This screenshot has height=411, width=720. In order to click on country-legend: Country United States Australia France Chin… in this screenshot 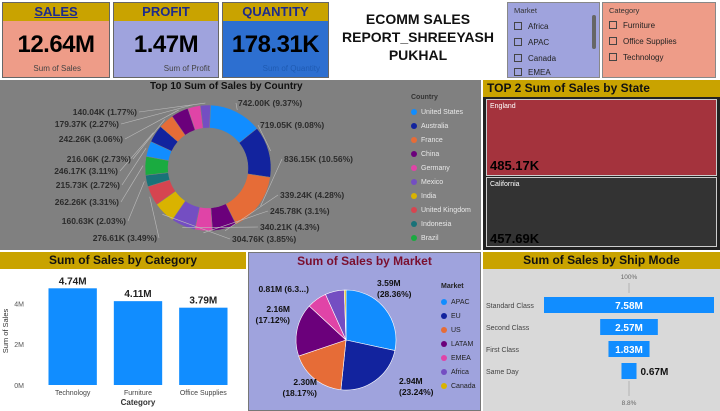, I will do `click(446, 169)`.